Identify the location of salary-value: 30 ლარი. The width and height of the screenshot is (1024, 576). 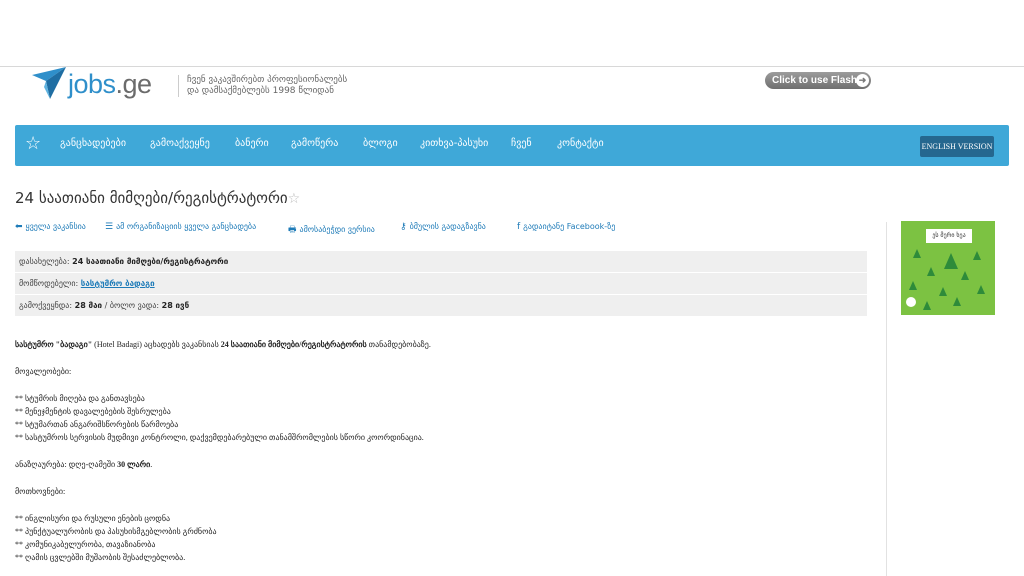
(134, 464).